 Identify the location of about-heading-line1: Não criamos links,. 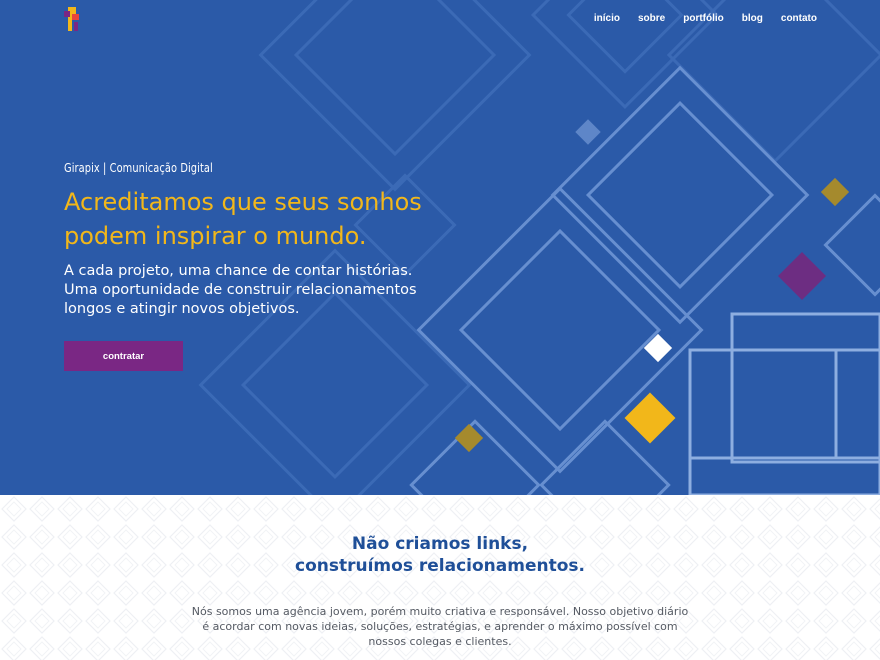
(440, 544).